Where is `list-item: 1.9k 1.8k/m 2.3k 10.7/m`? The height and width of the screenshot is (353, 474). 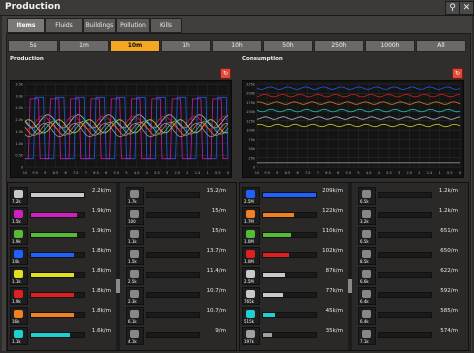
list-item: 1.9k 1.8k/m 2.3k 10.7/m is located at coordinates (122, 296).